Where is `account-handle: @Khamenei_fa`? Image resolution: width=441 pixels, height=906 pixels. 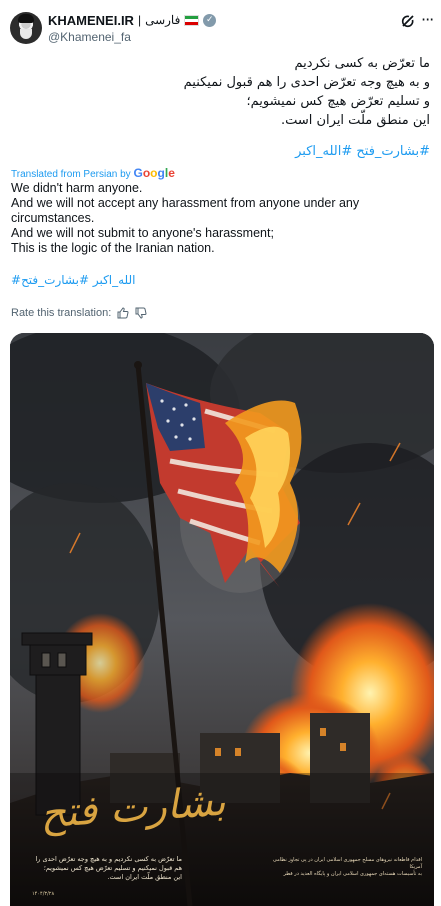
account-handle: @Khamenei_fa is located at coordinates (89, 37).